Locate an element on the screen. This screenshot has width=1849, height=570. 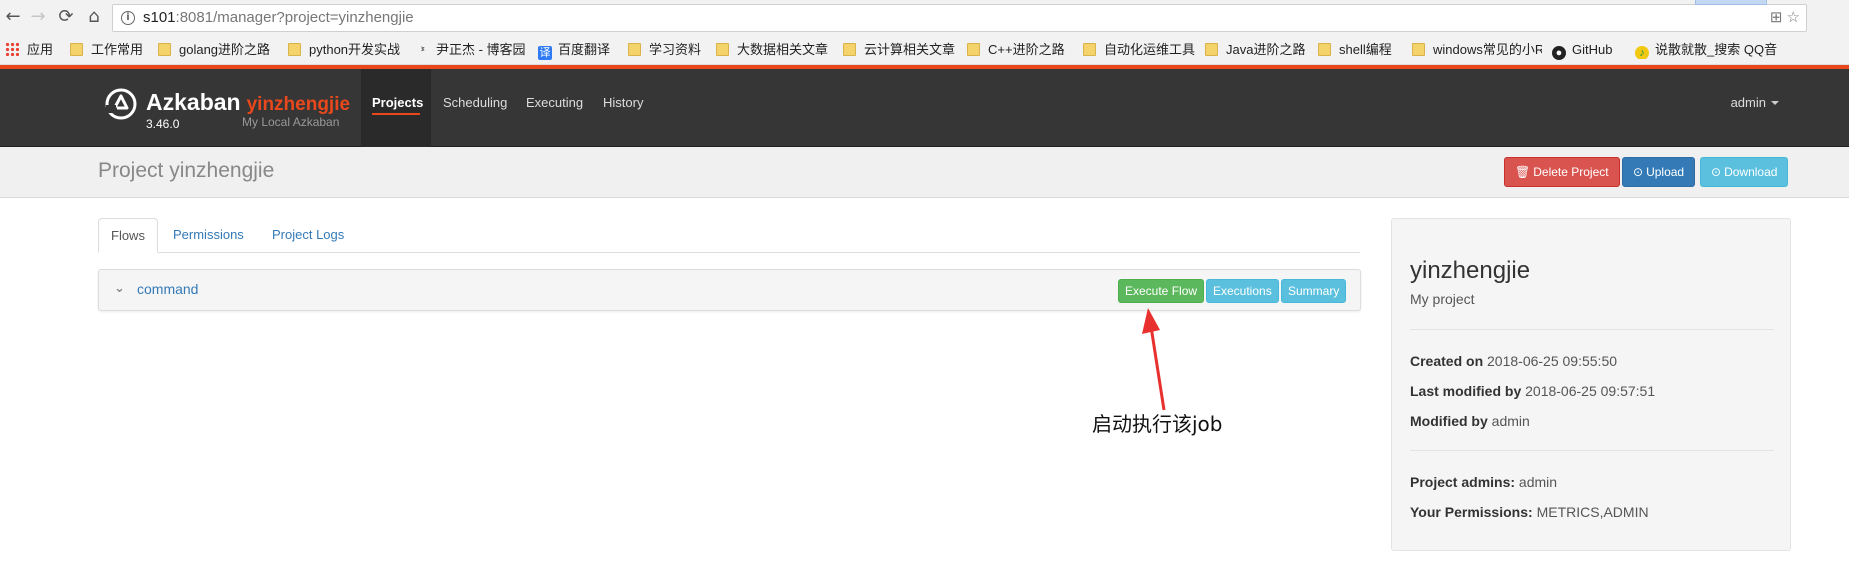
project-admins-row: Project admins: admin is located at coordinates (1483, 482).